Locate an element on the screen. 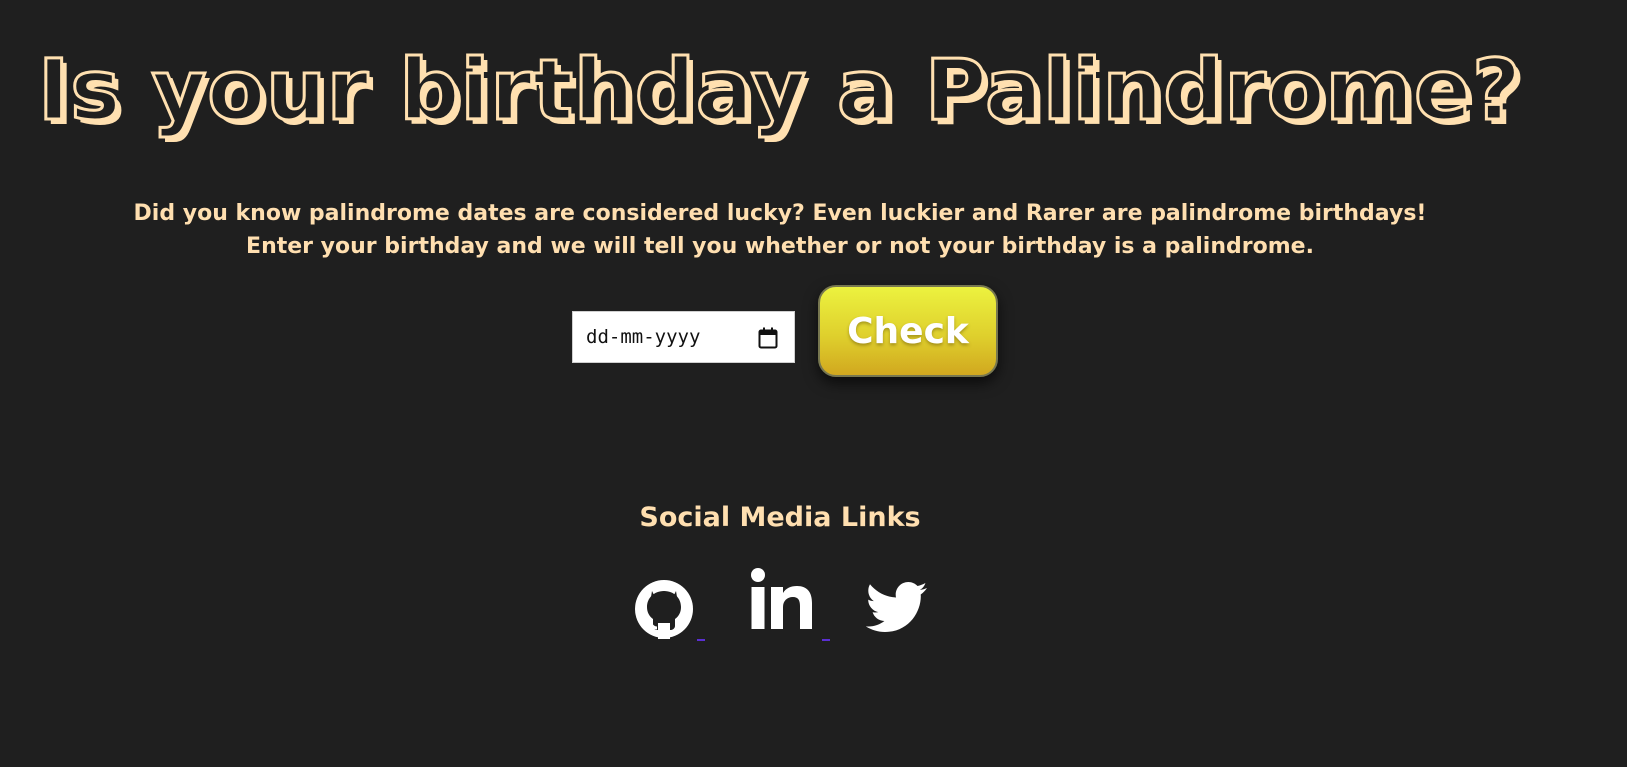 This screenshot has height=767, width=1627. date-placeholder: dd-mm-yyyy is located at coordinates (643, 337).